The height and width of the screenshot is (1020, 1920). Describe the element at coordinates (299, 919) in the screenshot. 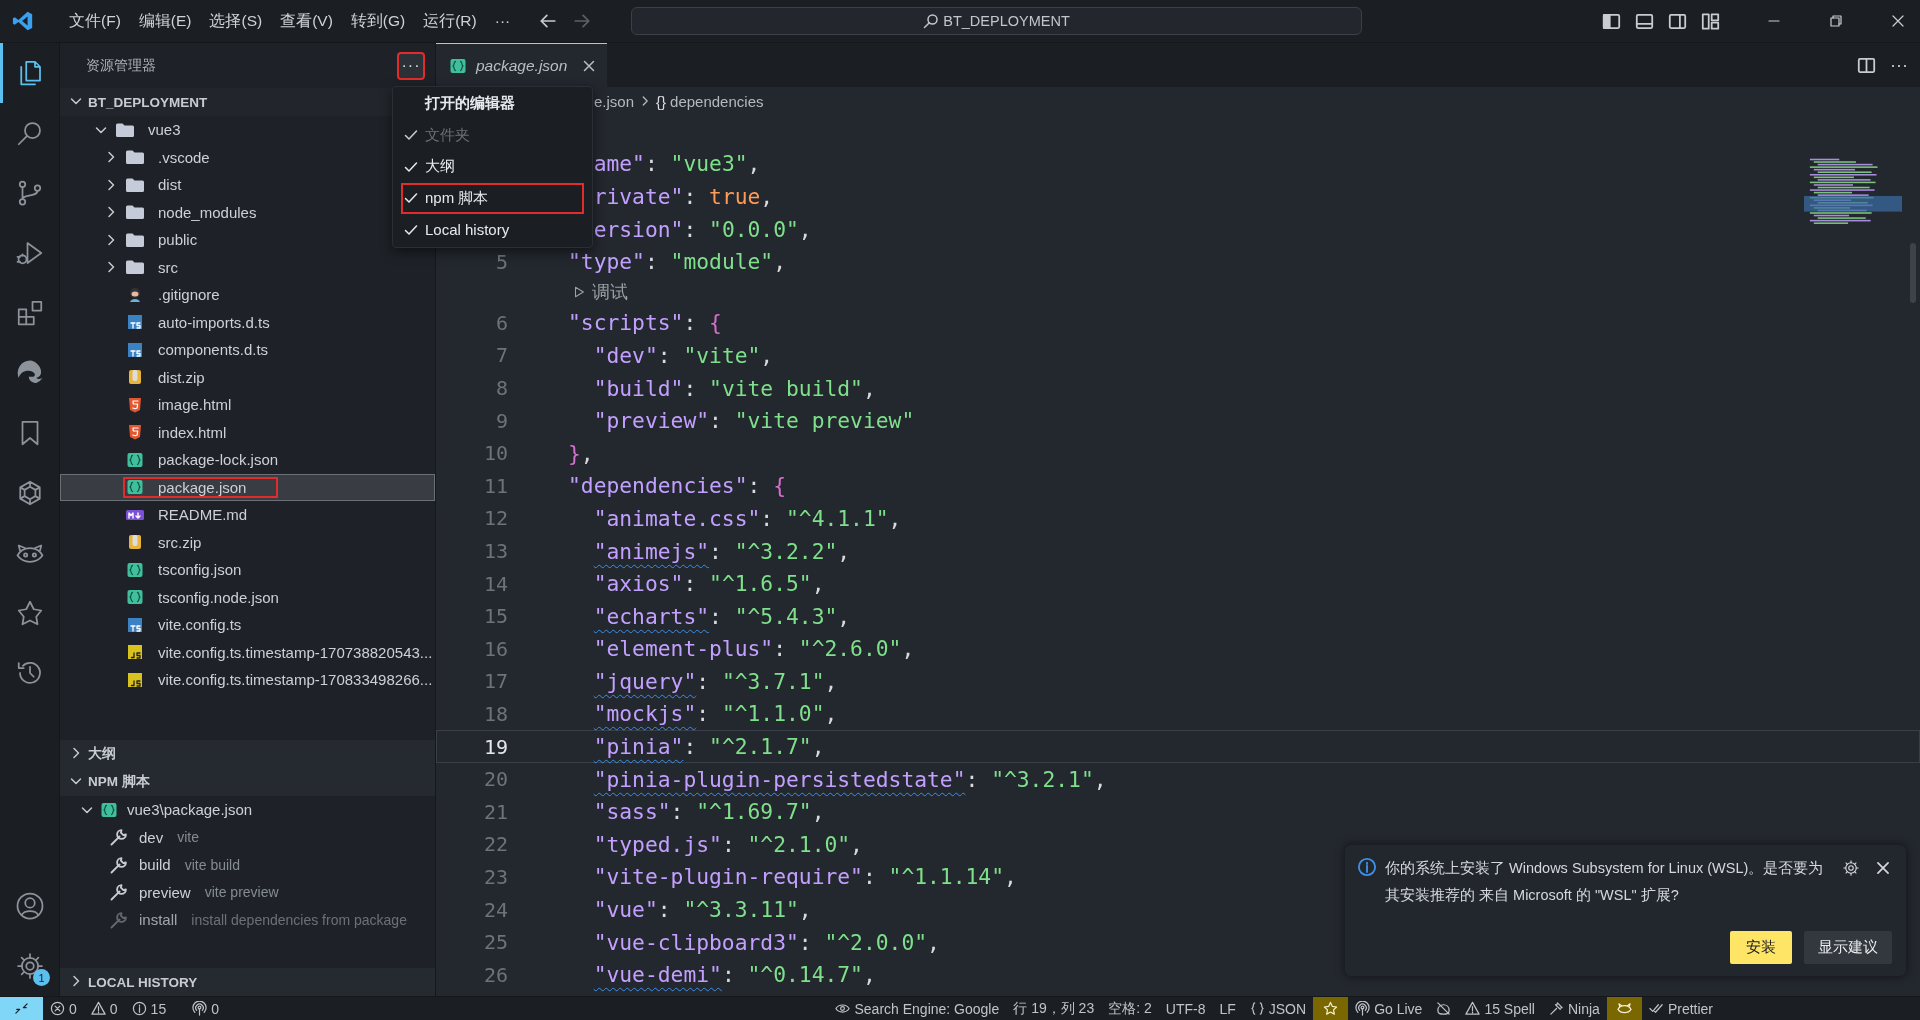

I see `script-command: install dependencies from package` at that location.